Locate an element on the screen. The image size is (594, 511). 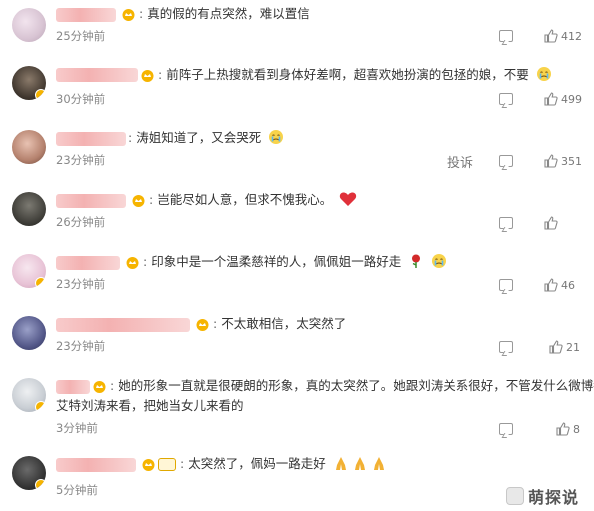
comment-text: : 前阵子上热搜就看到身体好差啊，超喜欢她扮演的包拯的娘，不要 is located at coordinates (355, 75).